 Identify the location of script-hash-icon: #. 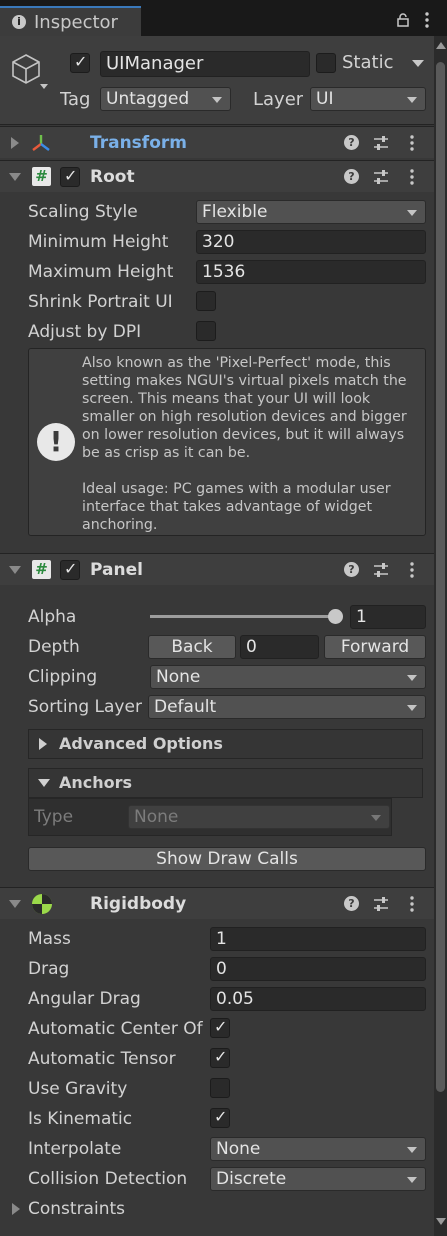
(41, 569).